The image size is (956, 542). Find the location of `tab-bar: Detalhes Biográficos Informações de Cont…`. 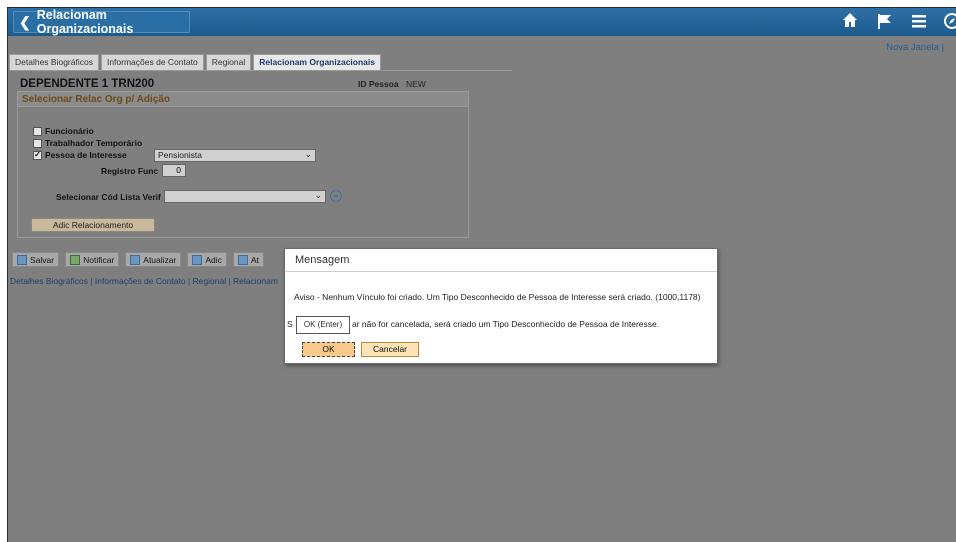

tab-bar: Detalhes Biográficos Informações de Cont… is located at coordinates (196, 62).